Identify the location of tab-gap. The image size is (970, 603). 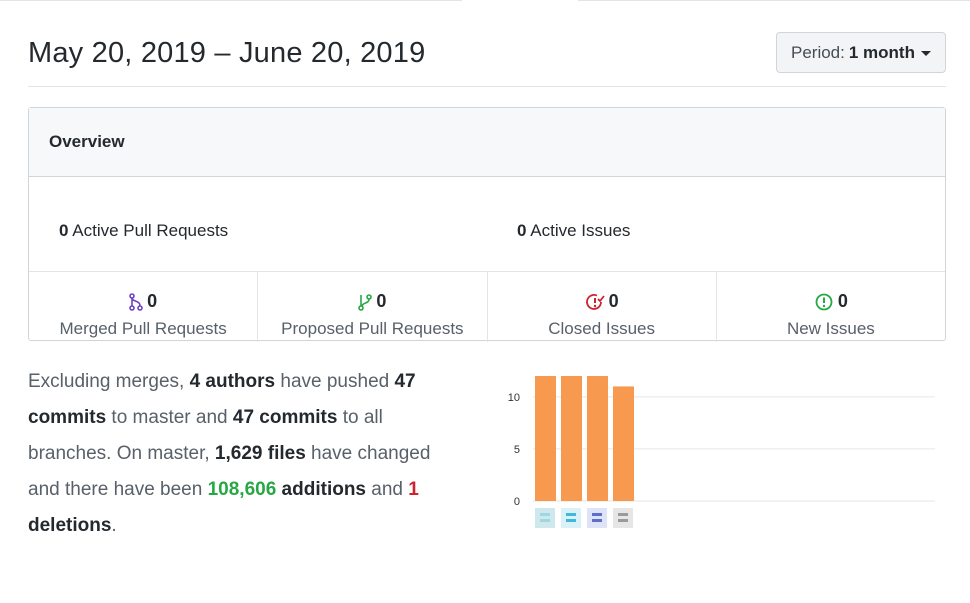
(520, 1).